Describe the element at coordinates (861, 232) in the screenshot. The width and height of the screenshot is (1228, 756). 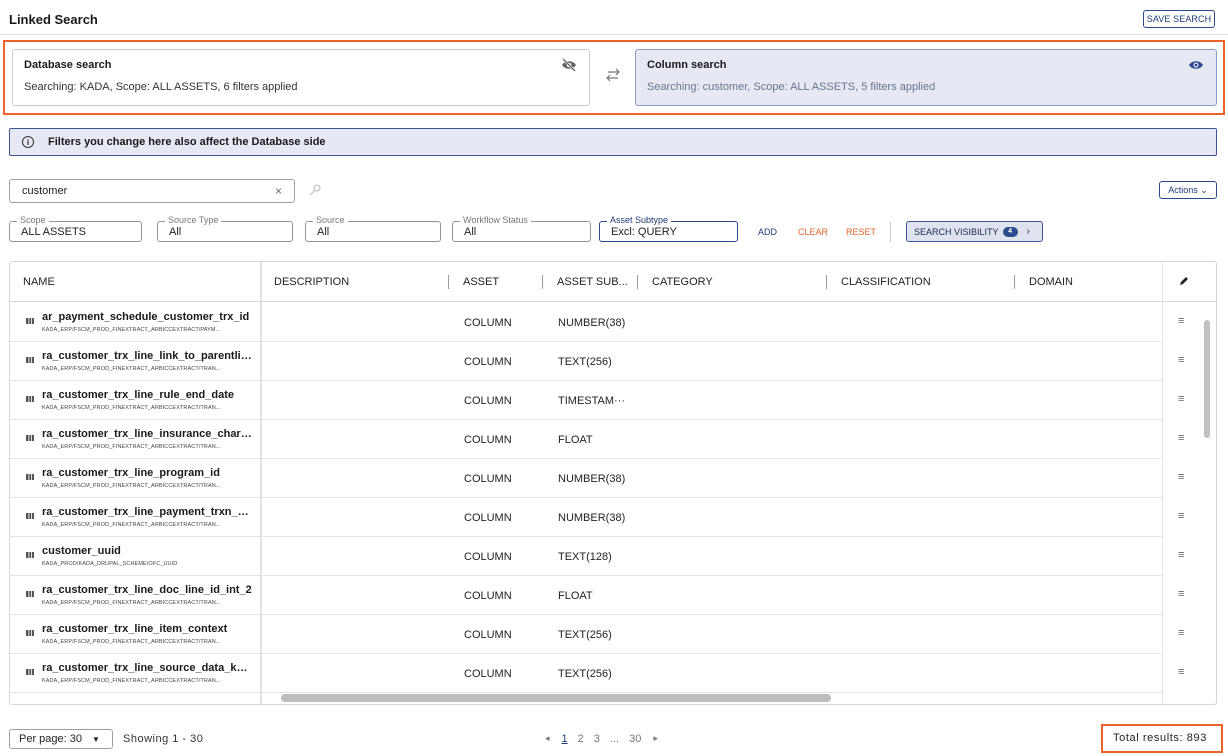
I see `reset-filters-button: RESET` at that location.